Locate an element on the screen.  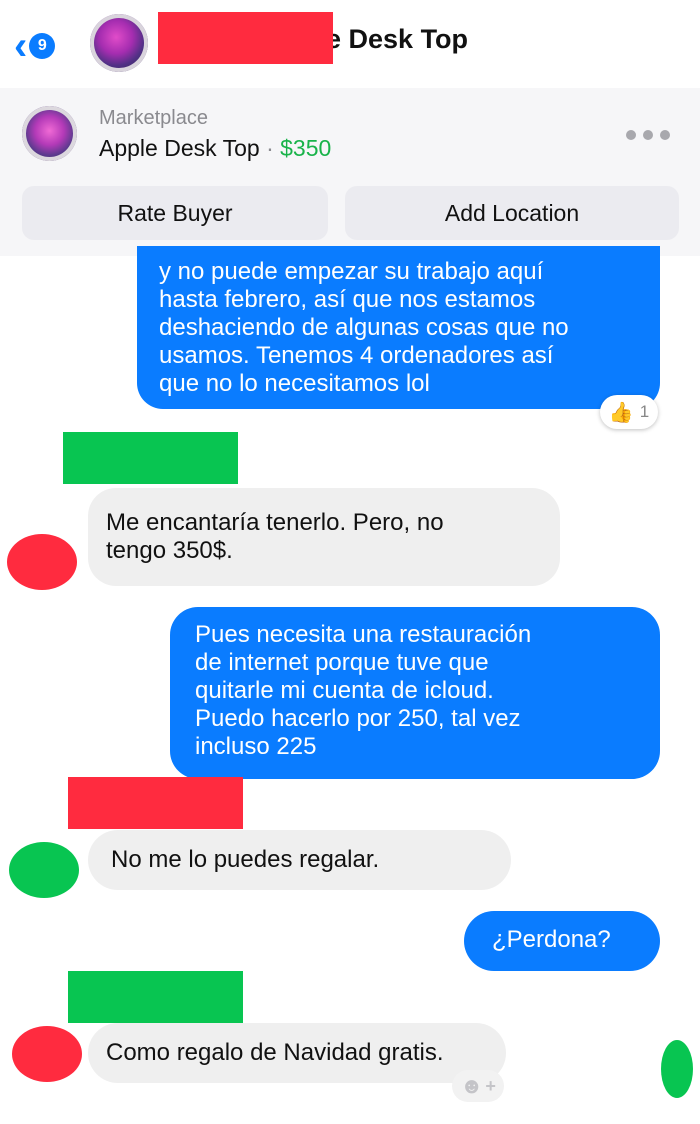
back-button: ‹ 9 is located at coordinates (45, 46).